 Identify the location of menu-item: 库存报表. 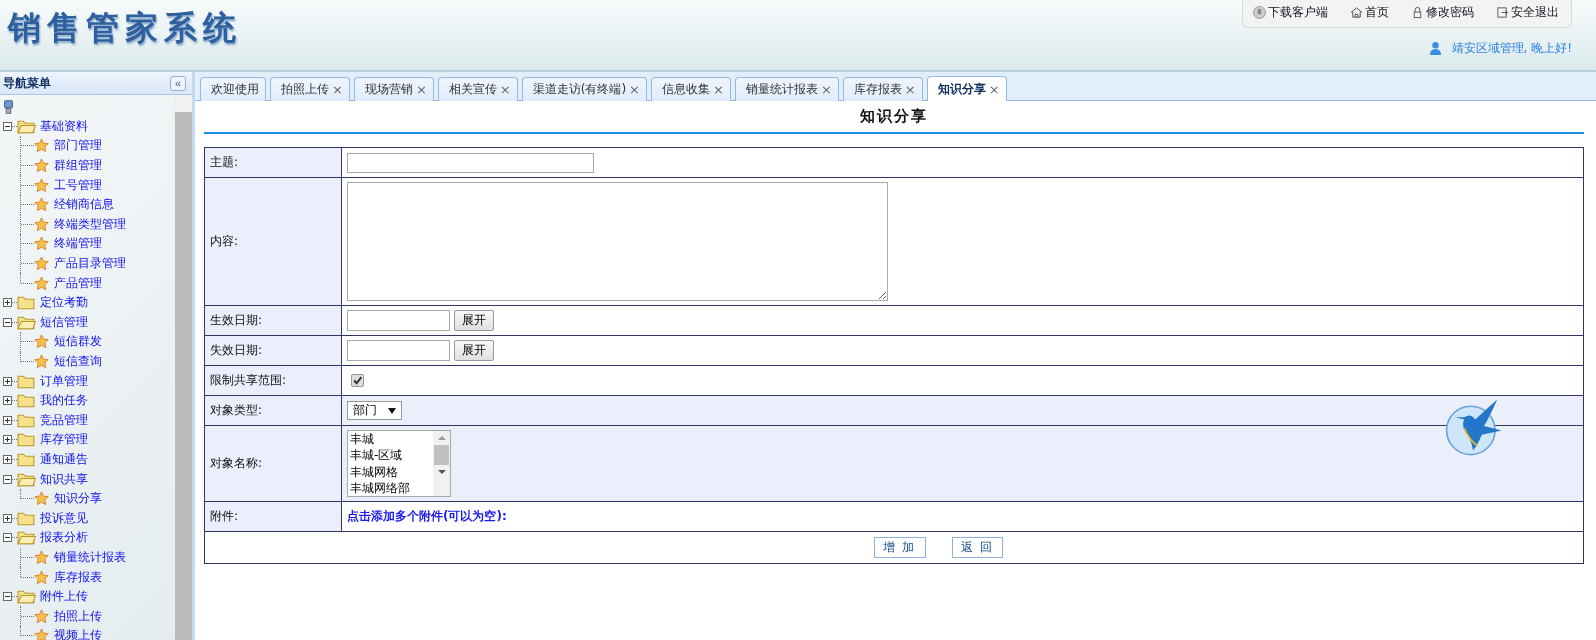
(78, 577).